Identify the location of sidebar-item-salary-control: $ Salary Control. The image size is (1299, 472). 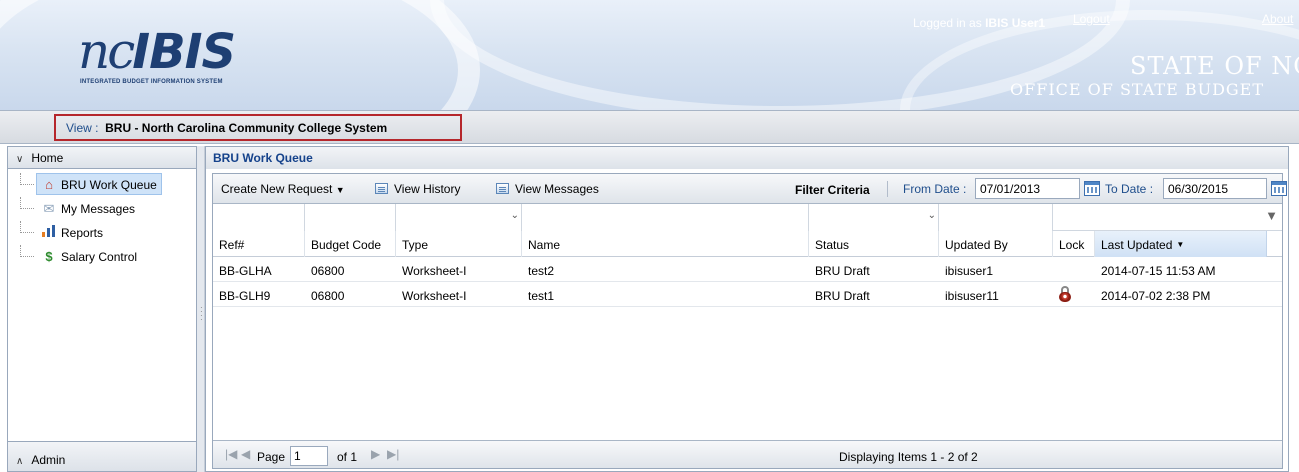
(102, 257).